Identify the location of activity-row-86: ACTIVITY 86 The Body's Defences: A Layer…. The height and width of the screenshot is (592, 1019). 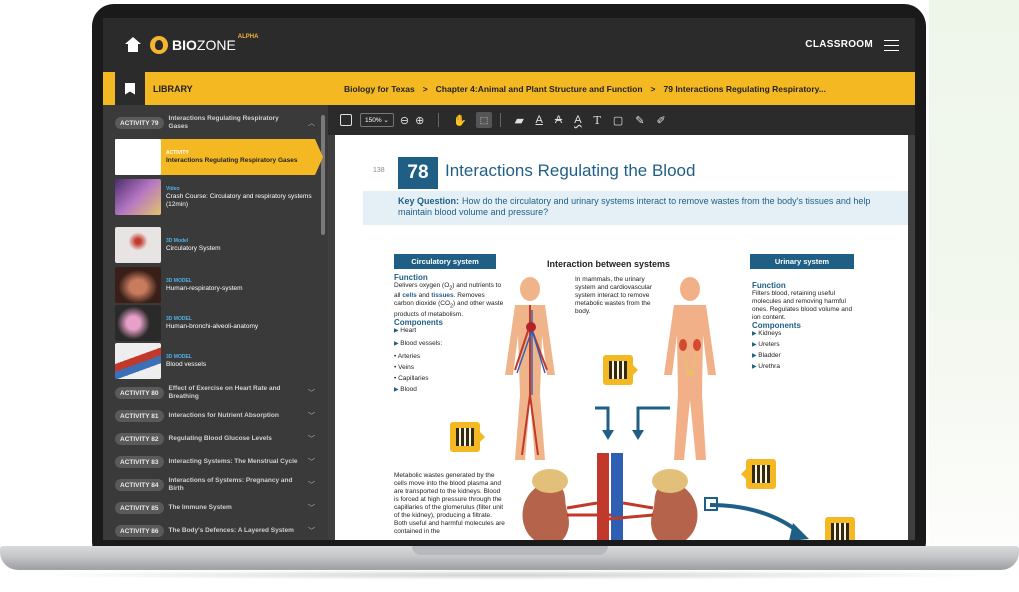
(212, 529).